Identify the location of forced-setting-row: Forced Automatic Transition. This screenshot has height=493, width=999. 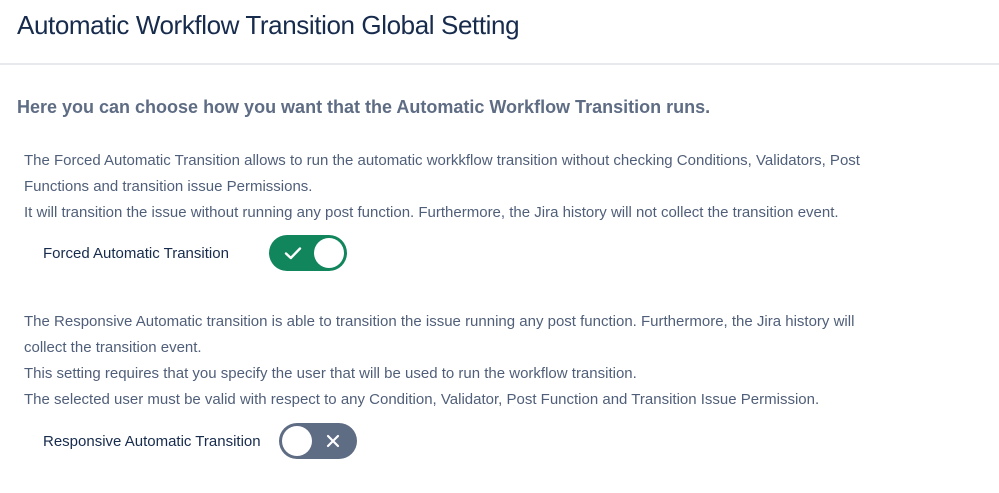
(508, 253).